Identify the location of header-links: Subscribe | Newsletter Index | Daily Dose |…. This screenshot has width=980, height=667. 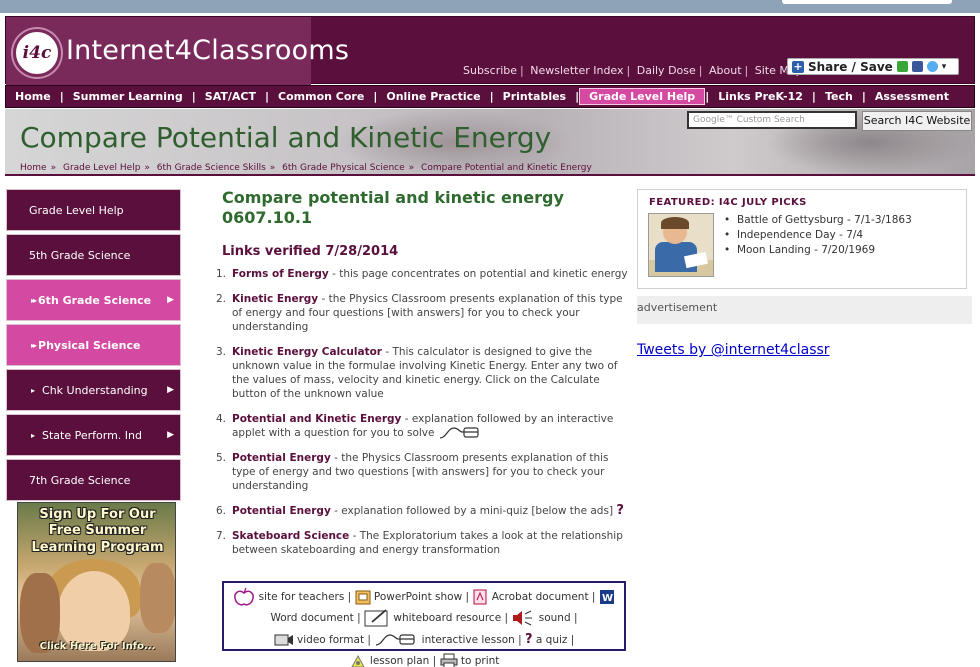
(633, 70).